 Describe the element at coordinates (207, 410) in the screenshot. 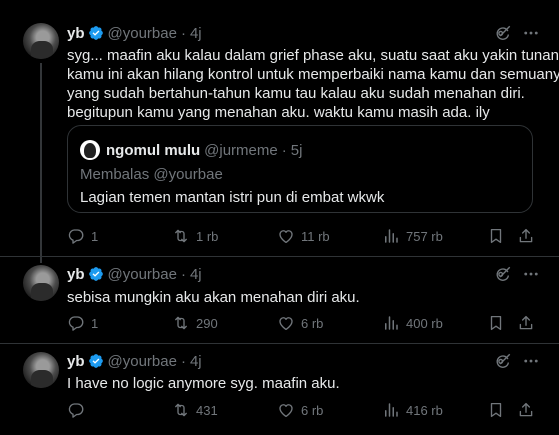

I see `repost-count: 431` at that location.